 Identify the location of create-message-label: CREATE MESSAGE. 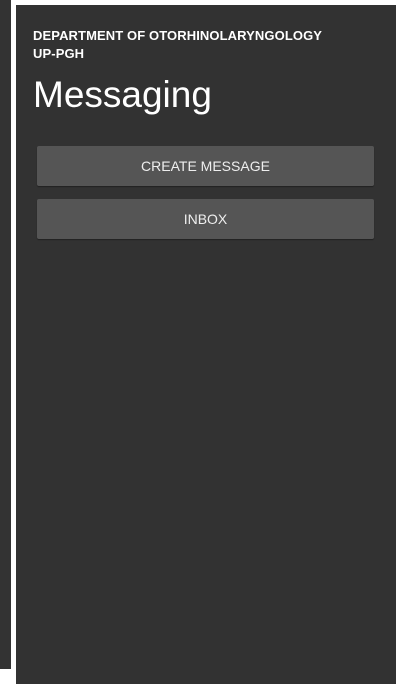
(205, 166).